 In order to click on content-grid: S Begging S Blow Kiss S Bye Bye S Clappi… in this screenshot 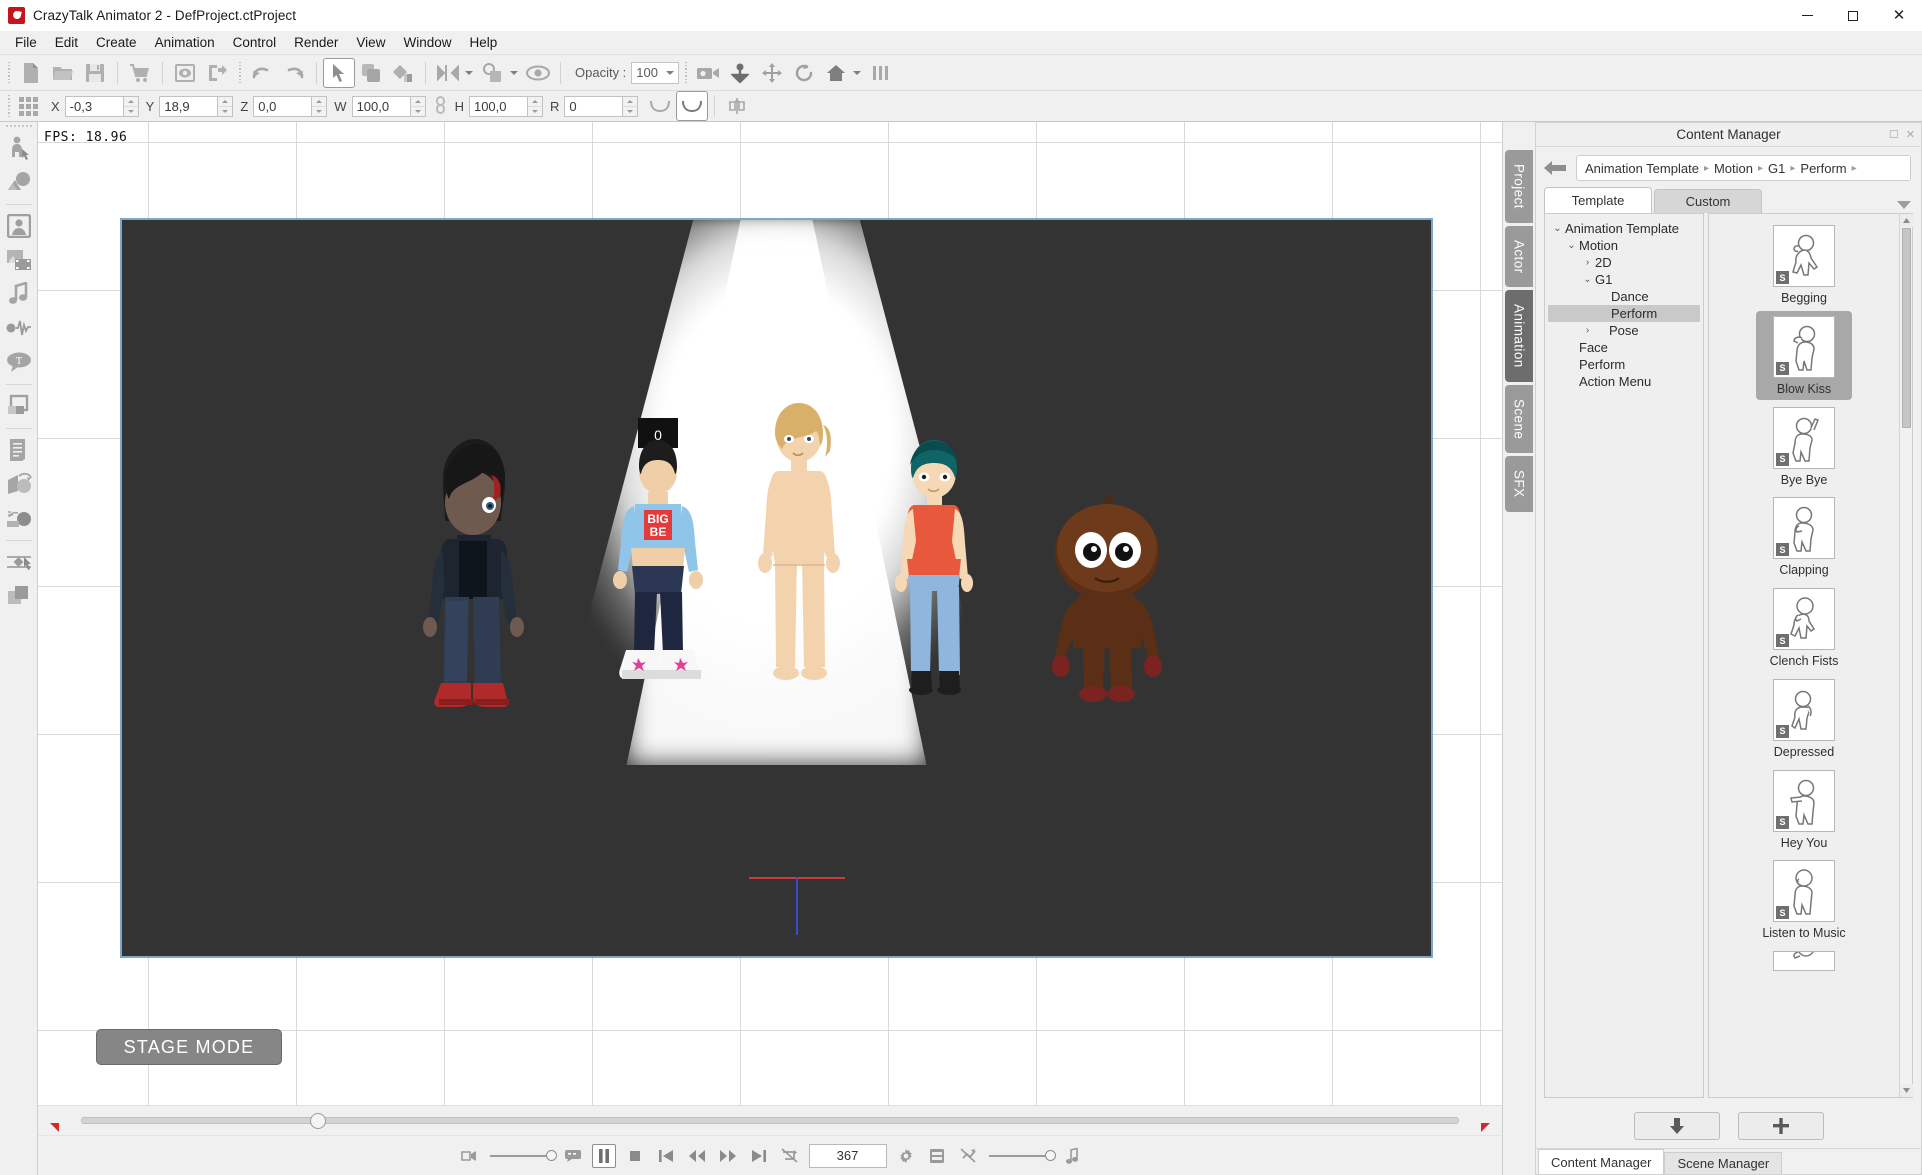, I will do `click(1804, 655)`.